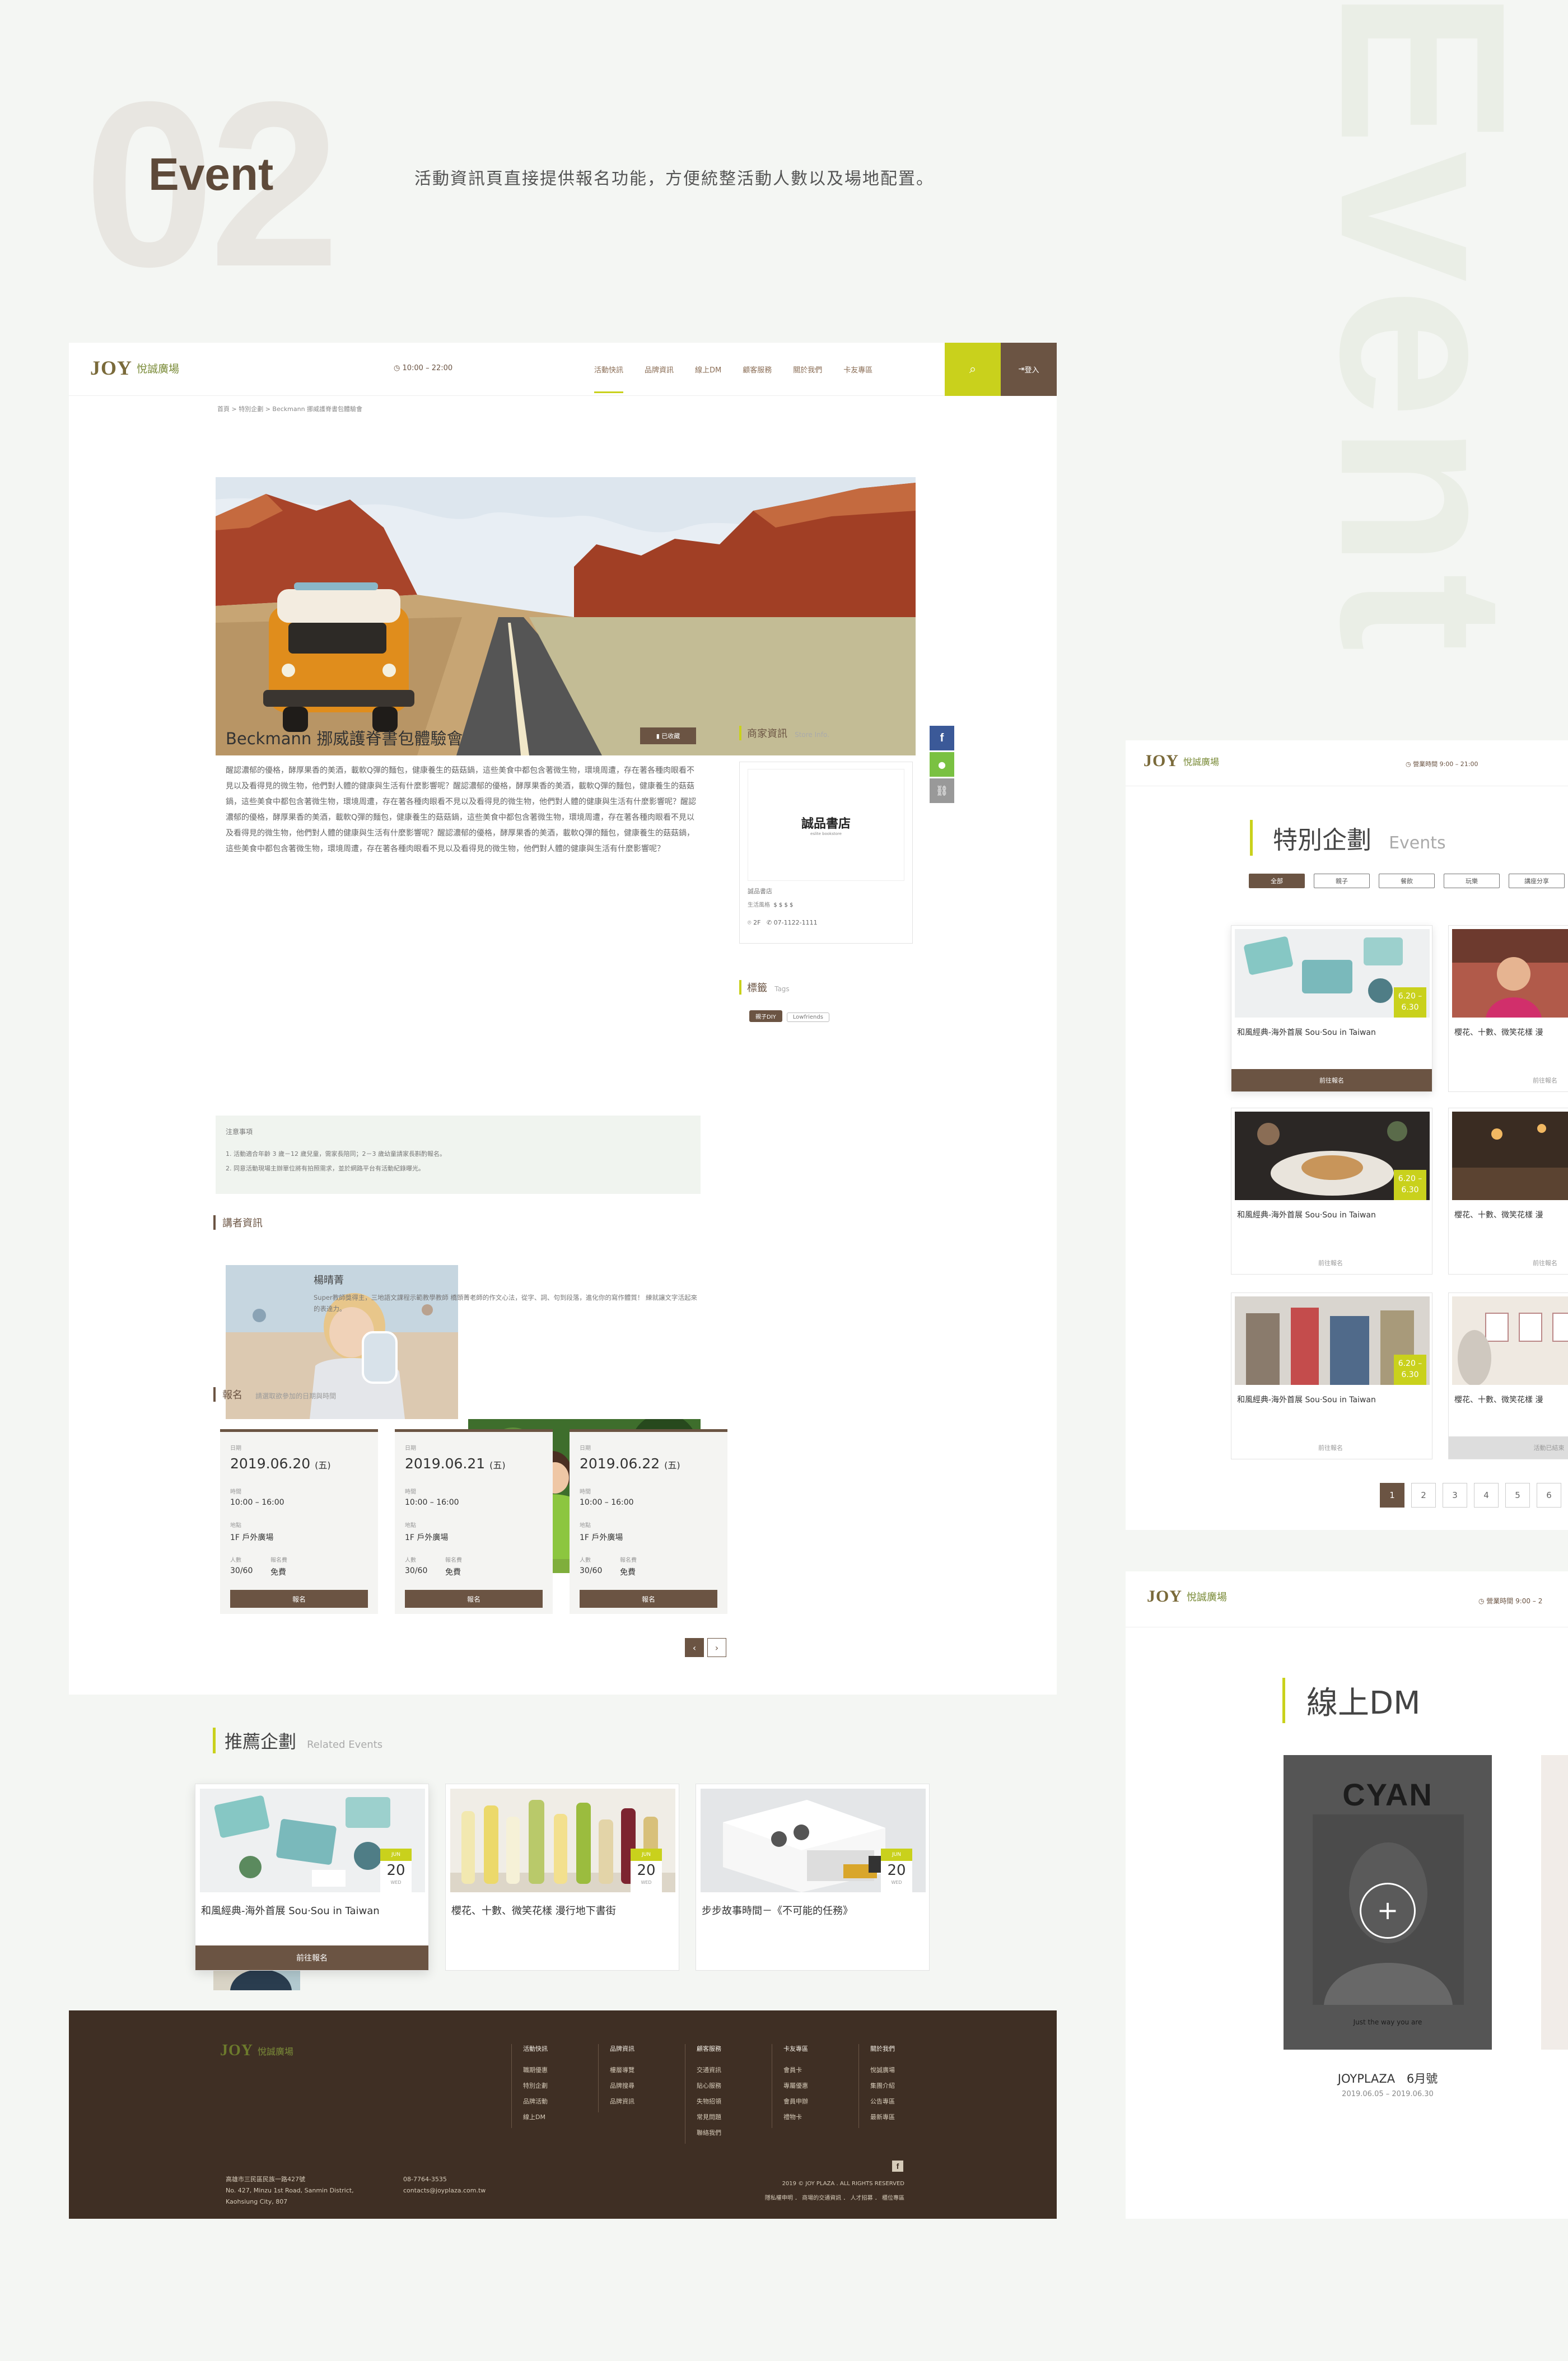 Image resolution: width=1568 pixels, height=2361 pixels. Describe the element at coordinates (622, 2069) in the screenshot. I see `footer-link: 樓層導覽` at that location.